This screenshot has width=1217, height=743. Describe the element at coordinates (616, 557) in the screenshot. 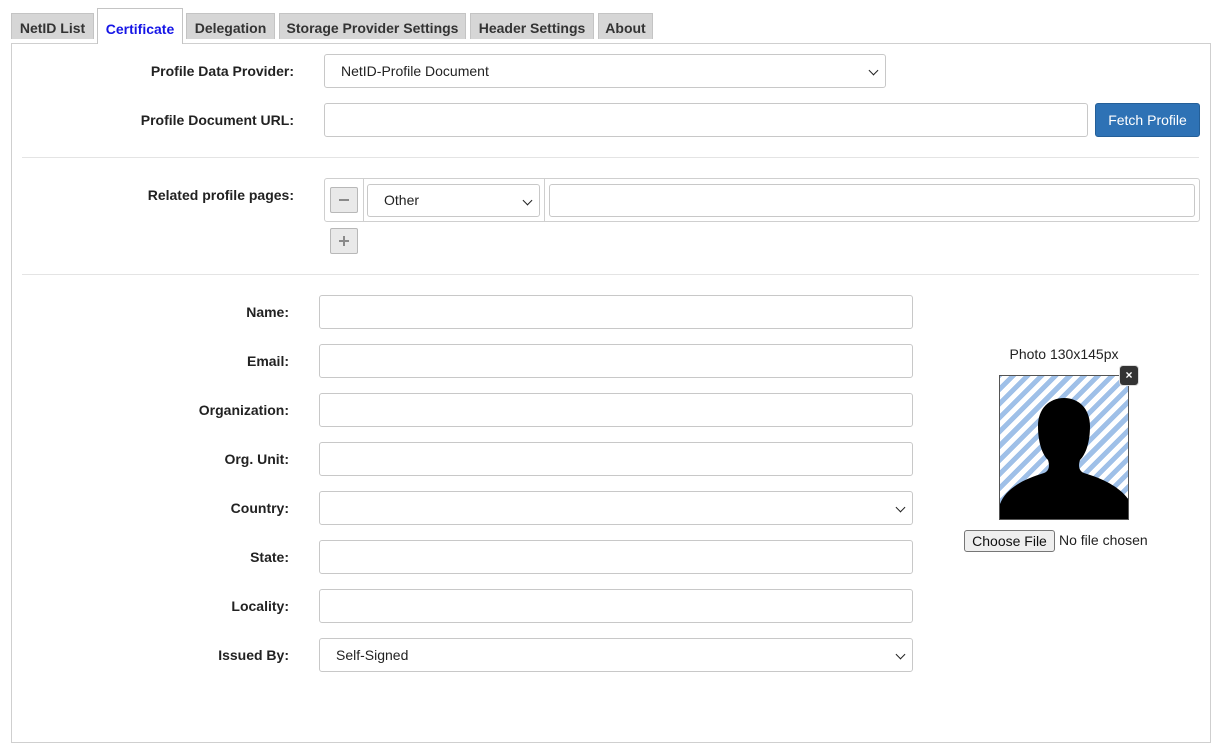

I see `state-input` at that location.